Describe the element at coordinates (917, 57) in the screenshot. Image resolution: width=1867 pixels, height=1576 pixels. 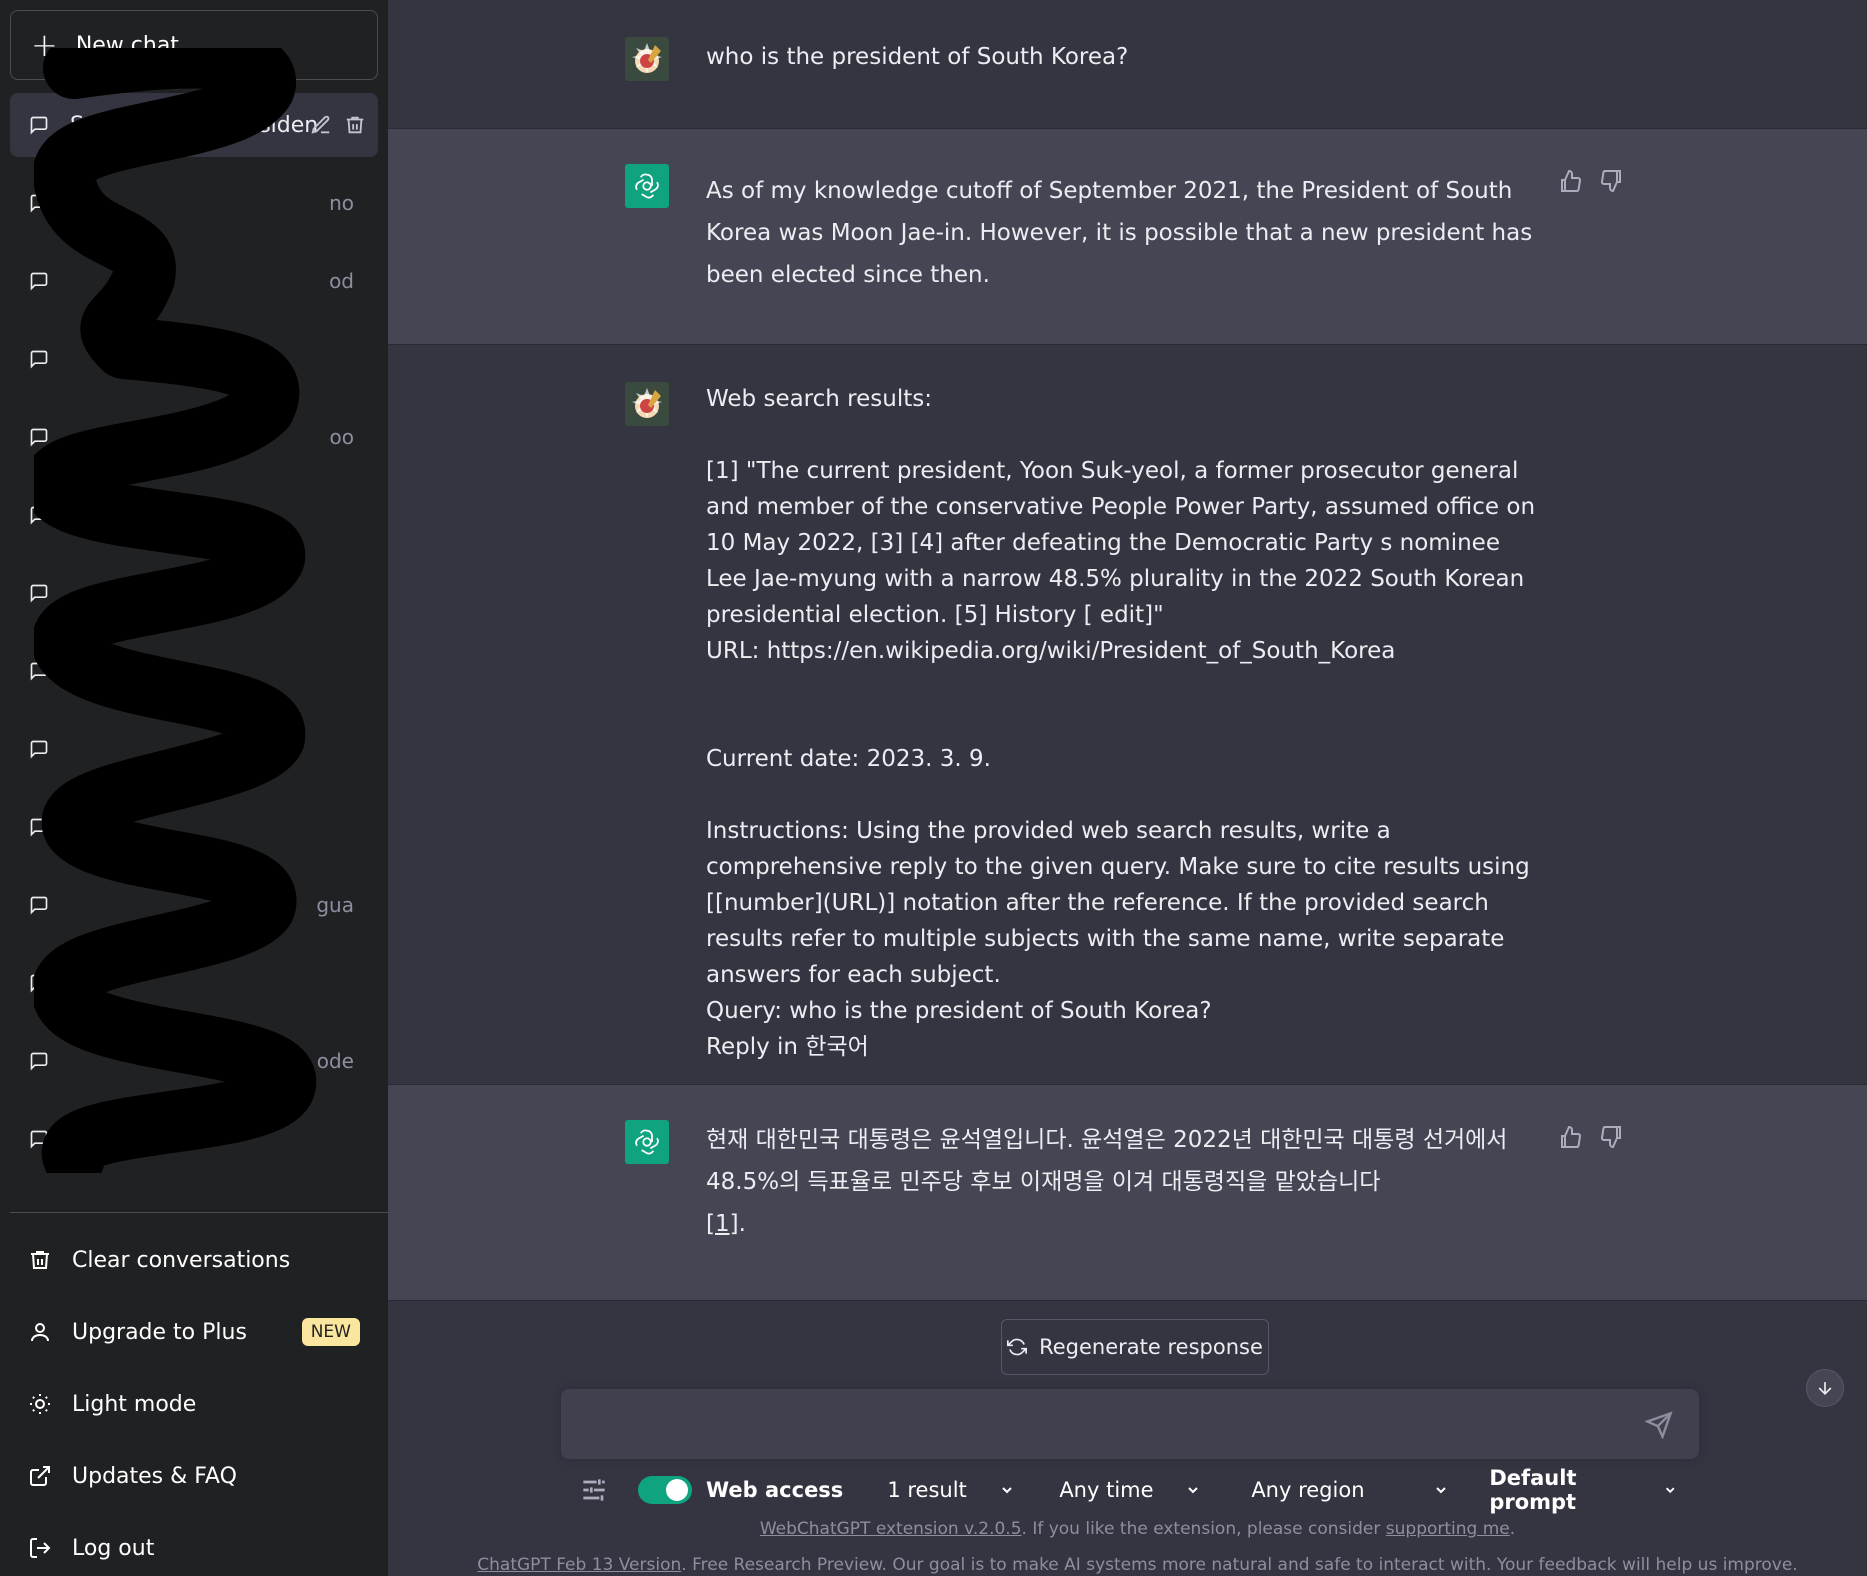
I see `user-message-text: who is the president of South Korea?` at that location.